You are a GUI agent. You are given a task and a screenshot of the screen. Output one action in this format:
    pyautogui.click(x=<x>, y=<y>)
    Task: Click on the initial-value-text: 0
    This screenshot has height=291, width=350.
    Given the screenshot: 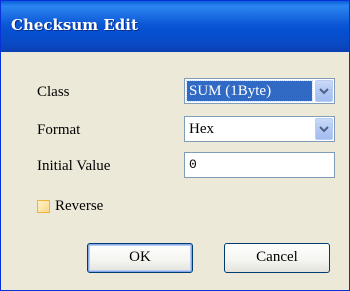 What is the action you would take?
    pyautogui.click(x=193, y=164)
    